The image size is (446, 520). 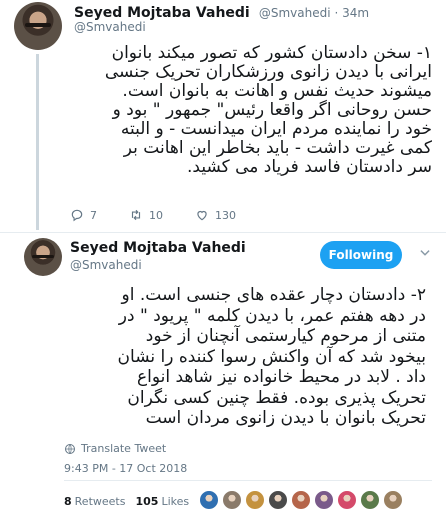 What do you see at coordinates (352, 13) in the screenshot?
I see `tweet-time: · 34m` at bounding box center [352, 13].